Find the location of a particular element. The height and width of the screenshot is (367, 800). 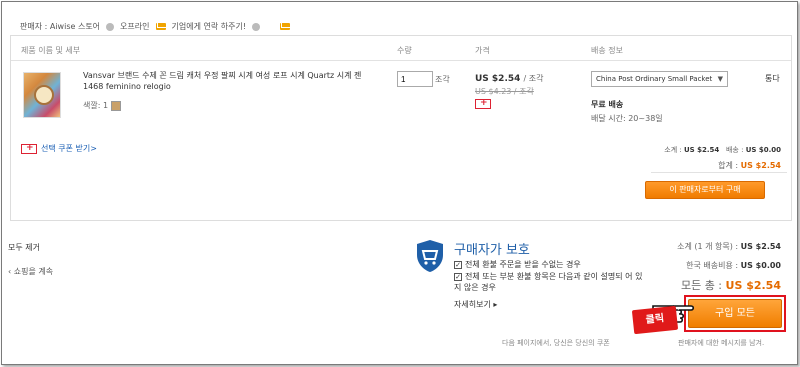

col-header-price: 가격 is located at coordinates (482, 50).